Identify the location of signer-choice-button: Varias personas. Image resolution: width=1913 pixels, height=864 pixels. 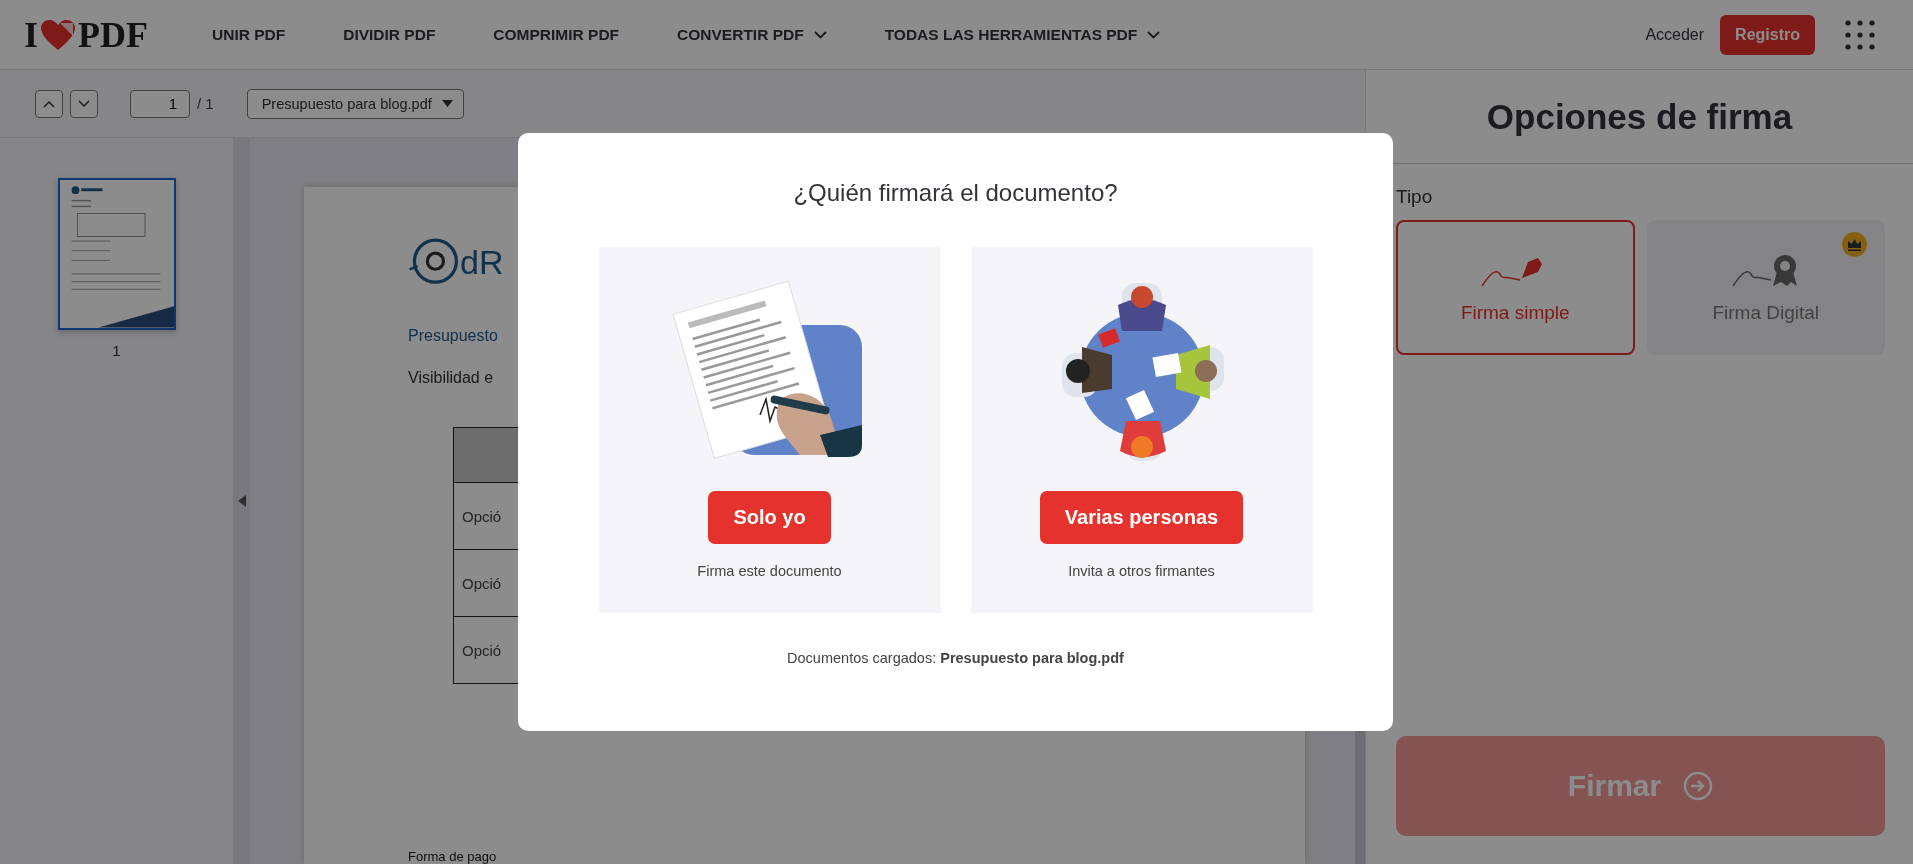
(1141, 517).